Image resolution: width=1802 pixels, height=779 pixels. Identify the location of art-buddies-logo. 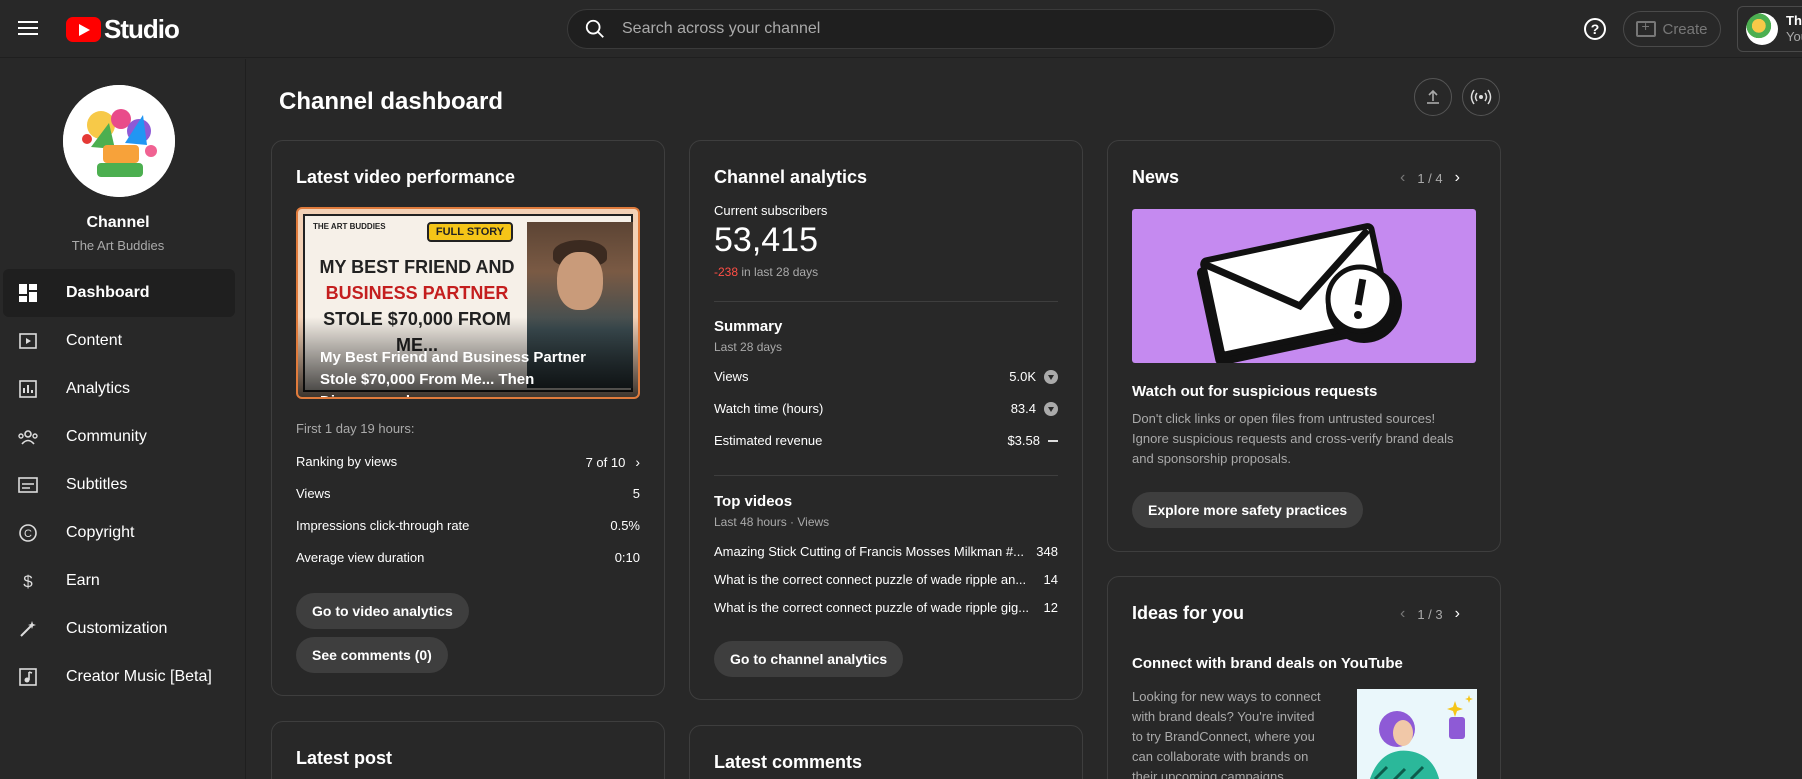
(119, 141).